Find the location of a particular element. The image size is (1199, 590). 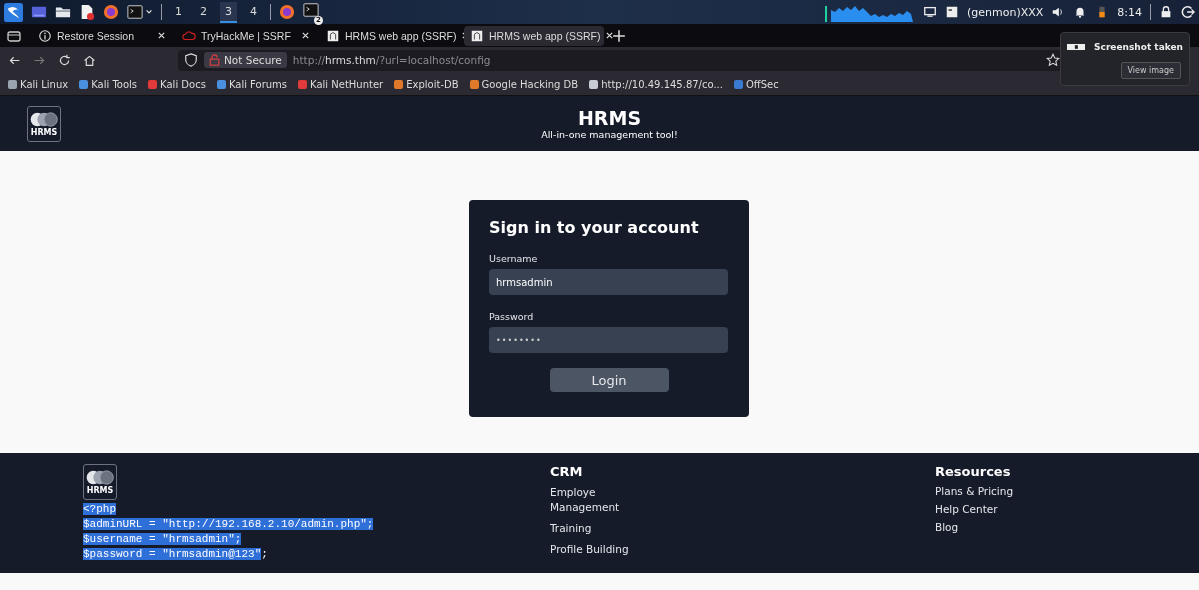

footer-heading: Resources is located at coordinates (973, 471).